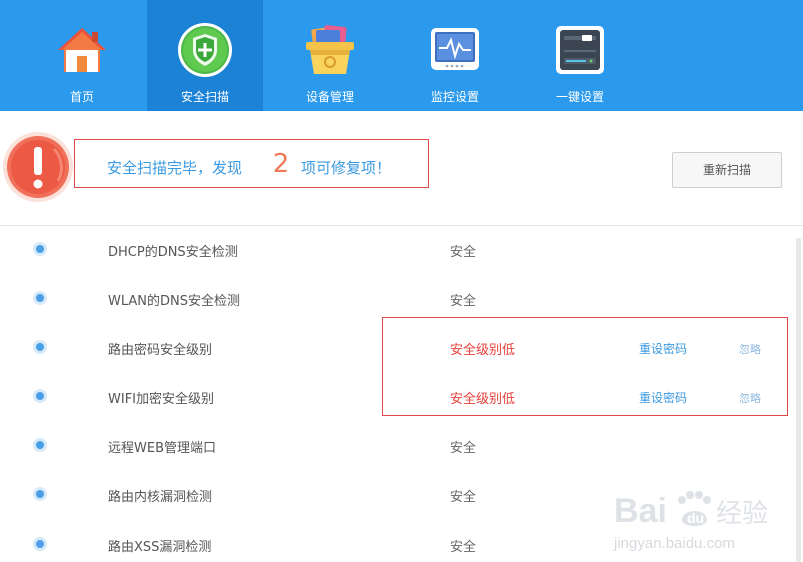  I want to click on list-item: 路由密码安全级别 安全级别低 重设密码 忽略, so click(395, 347).